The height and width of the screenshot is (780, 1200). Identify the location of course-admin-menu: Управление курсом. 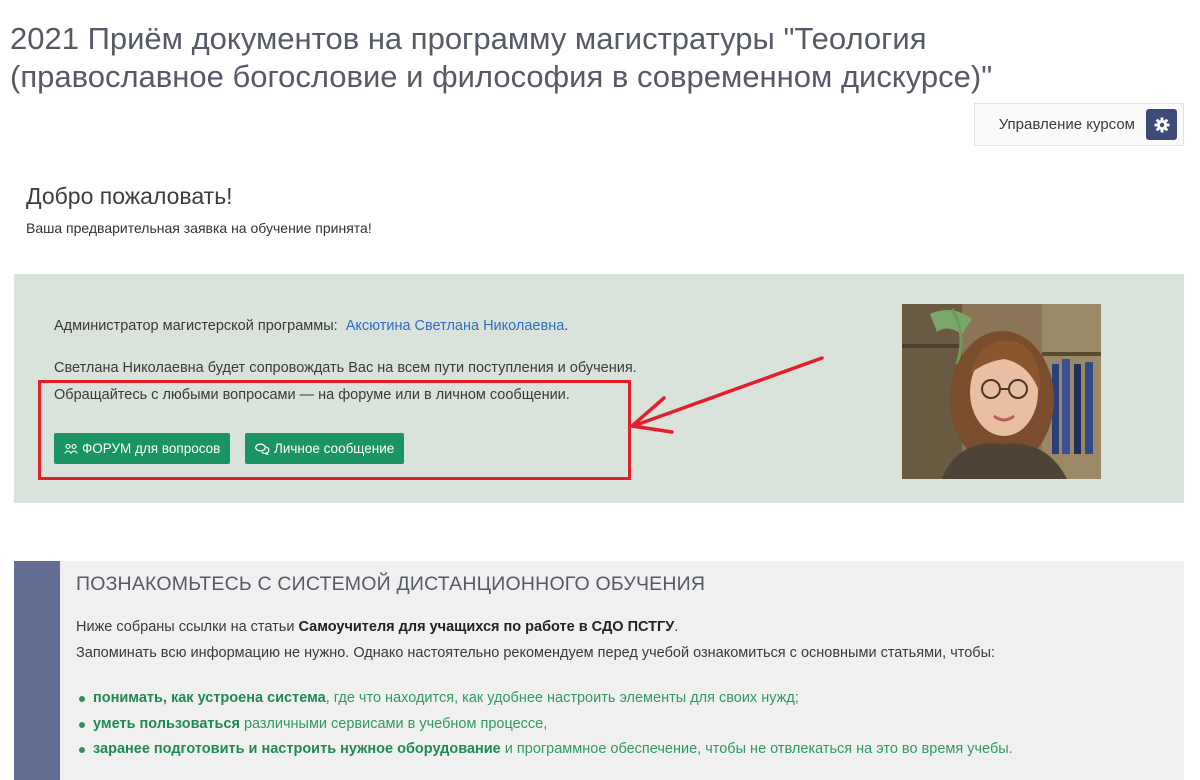
(1079, 124).